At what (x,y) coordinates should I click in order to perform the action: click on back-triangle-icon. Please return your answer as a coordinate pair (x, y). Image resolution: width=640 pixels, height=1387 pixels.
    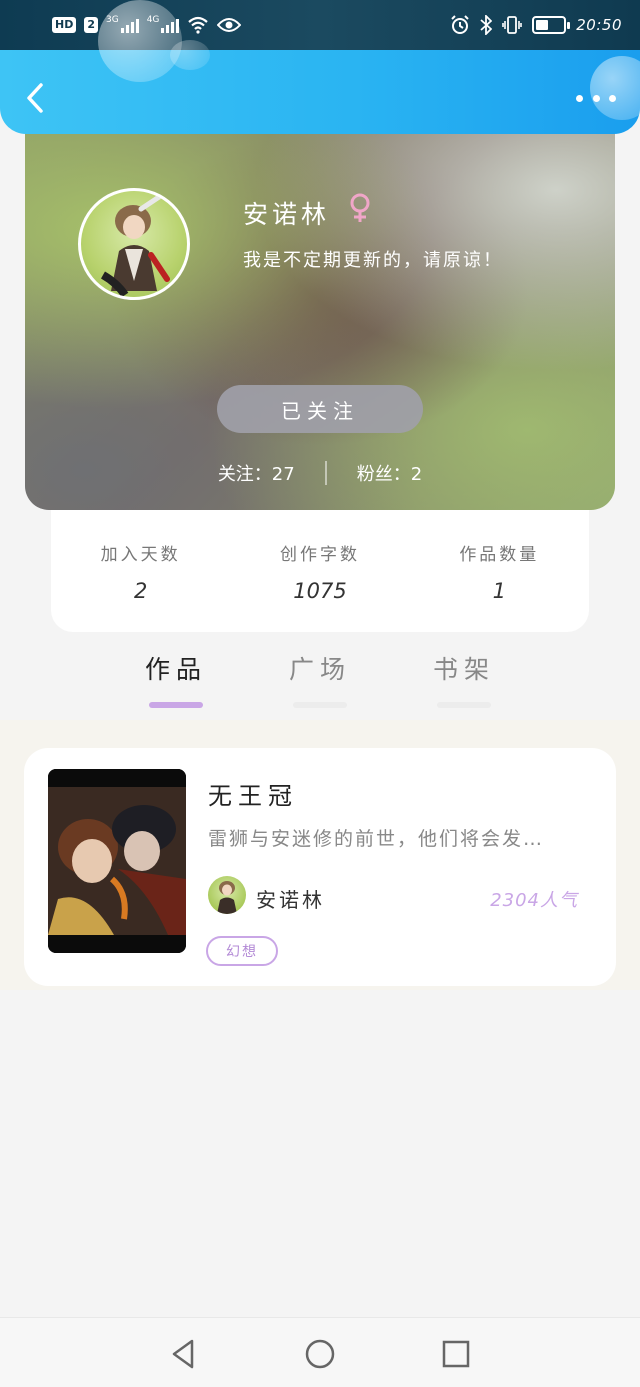
    Looking at the image, I should click on (184, 1354).